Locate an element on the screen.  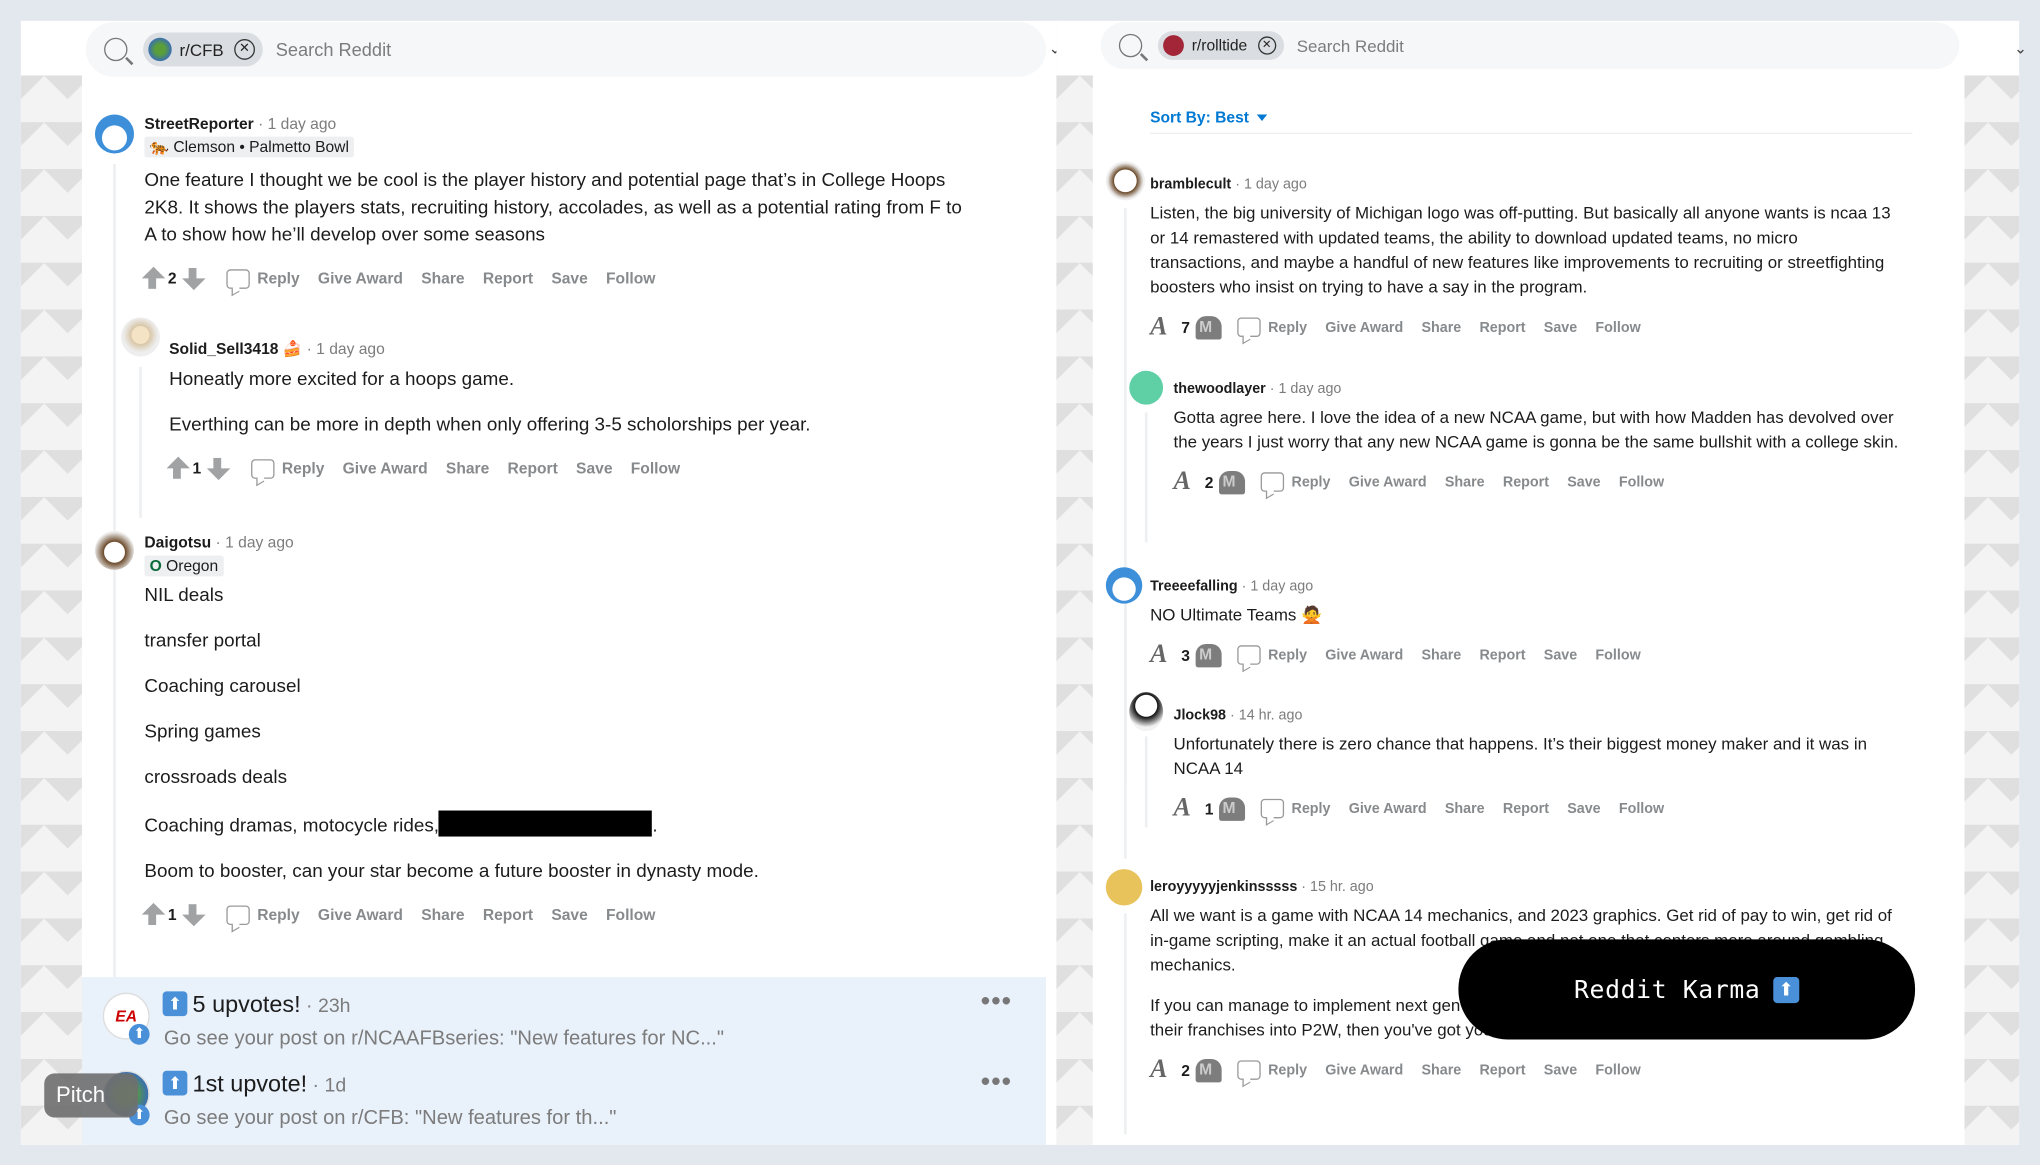
username: Daigotsu is located at coordinates (177, 542).